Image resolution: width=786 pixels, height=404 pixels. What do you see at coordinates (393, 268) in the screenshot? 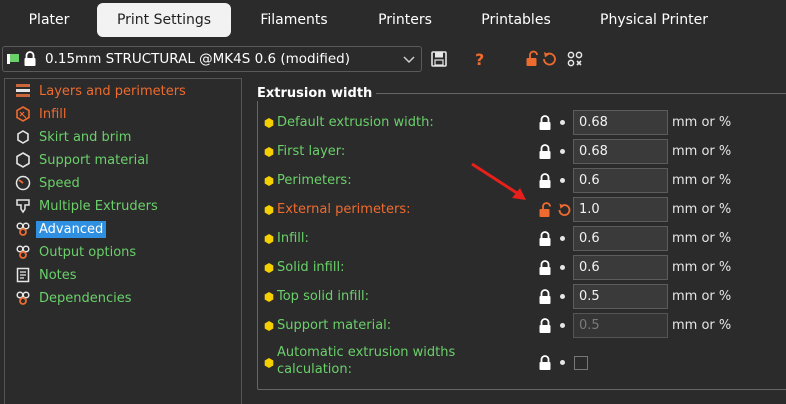
I see `option-row: Solid infill: mm or %` at bounding box center [393, 268].